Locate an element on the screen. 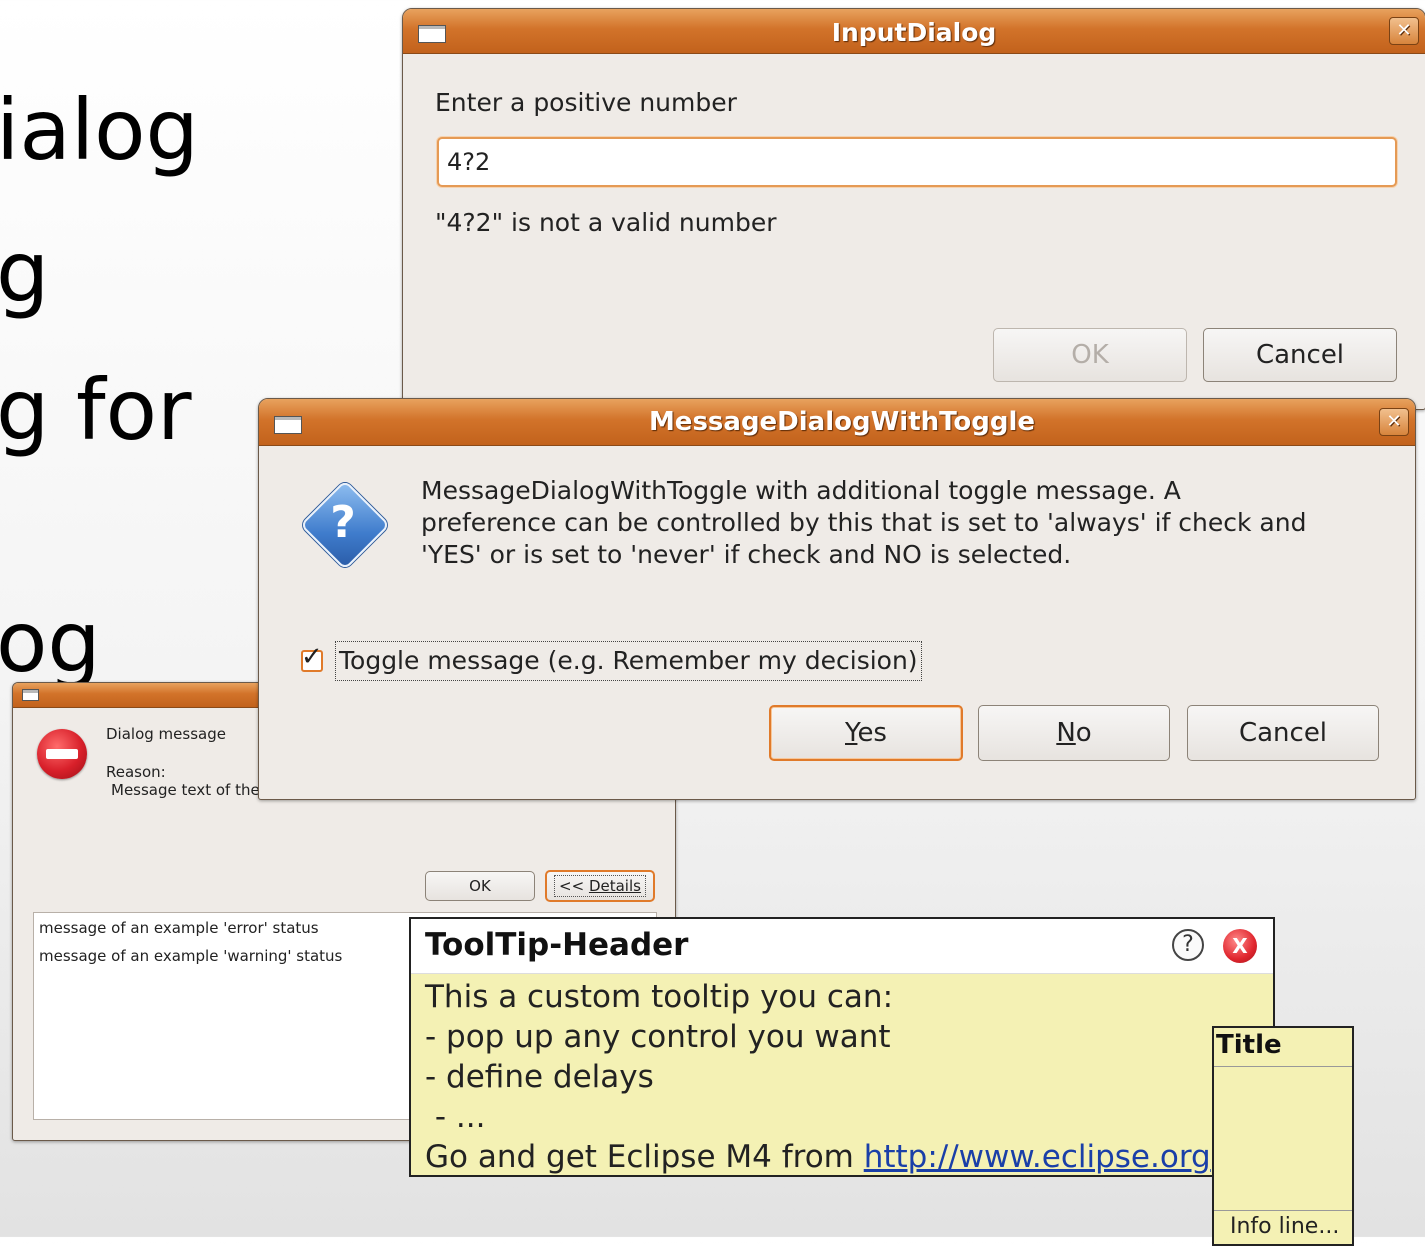  list-item: message of an example 'warning' status is located at coordinates (190, 956).